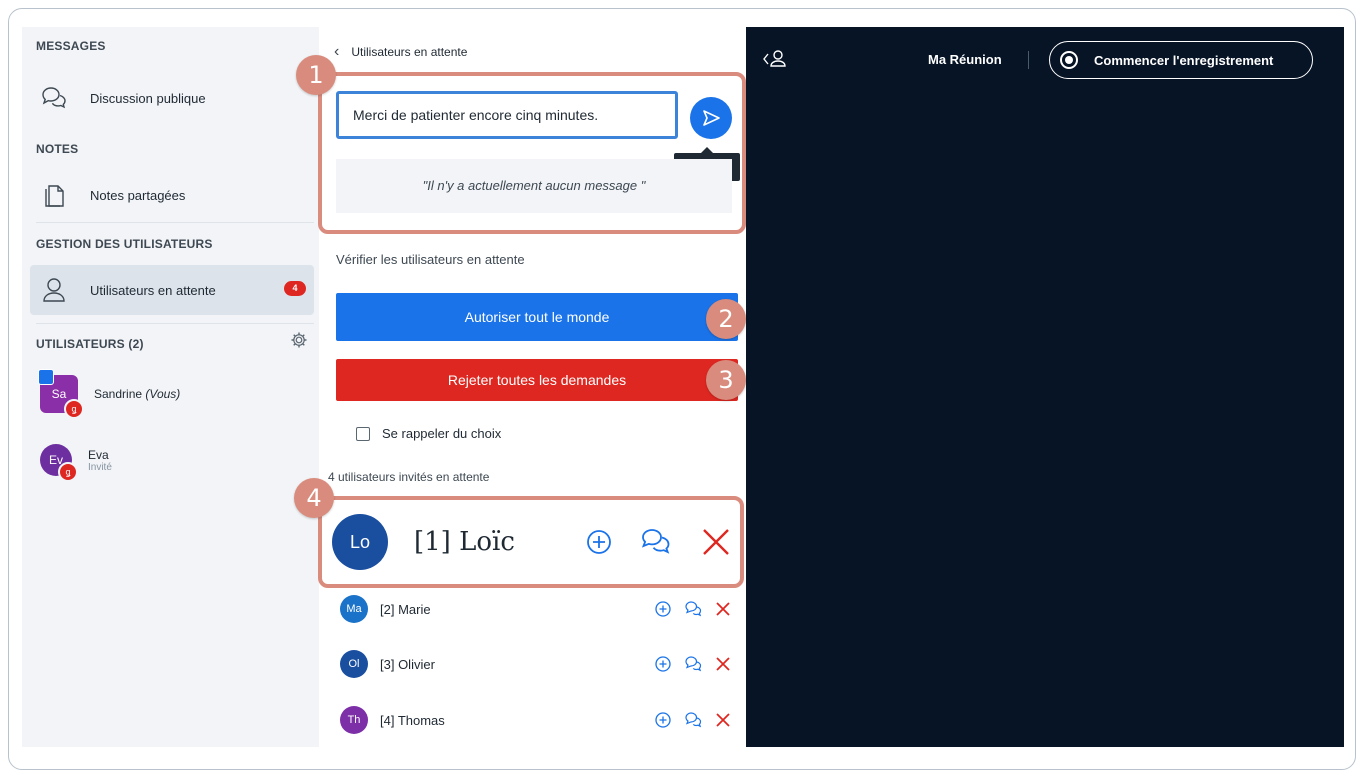  What do you see at coordinates (57, 149) in the screenshot?
I see `notes-section-title: NOTES` at bounding box center [57, 149].